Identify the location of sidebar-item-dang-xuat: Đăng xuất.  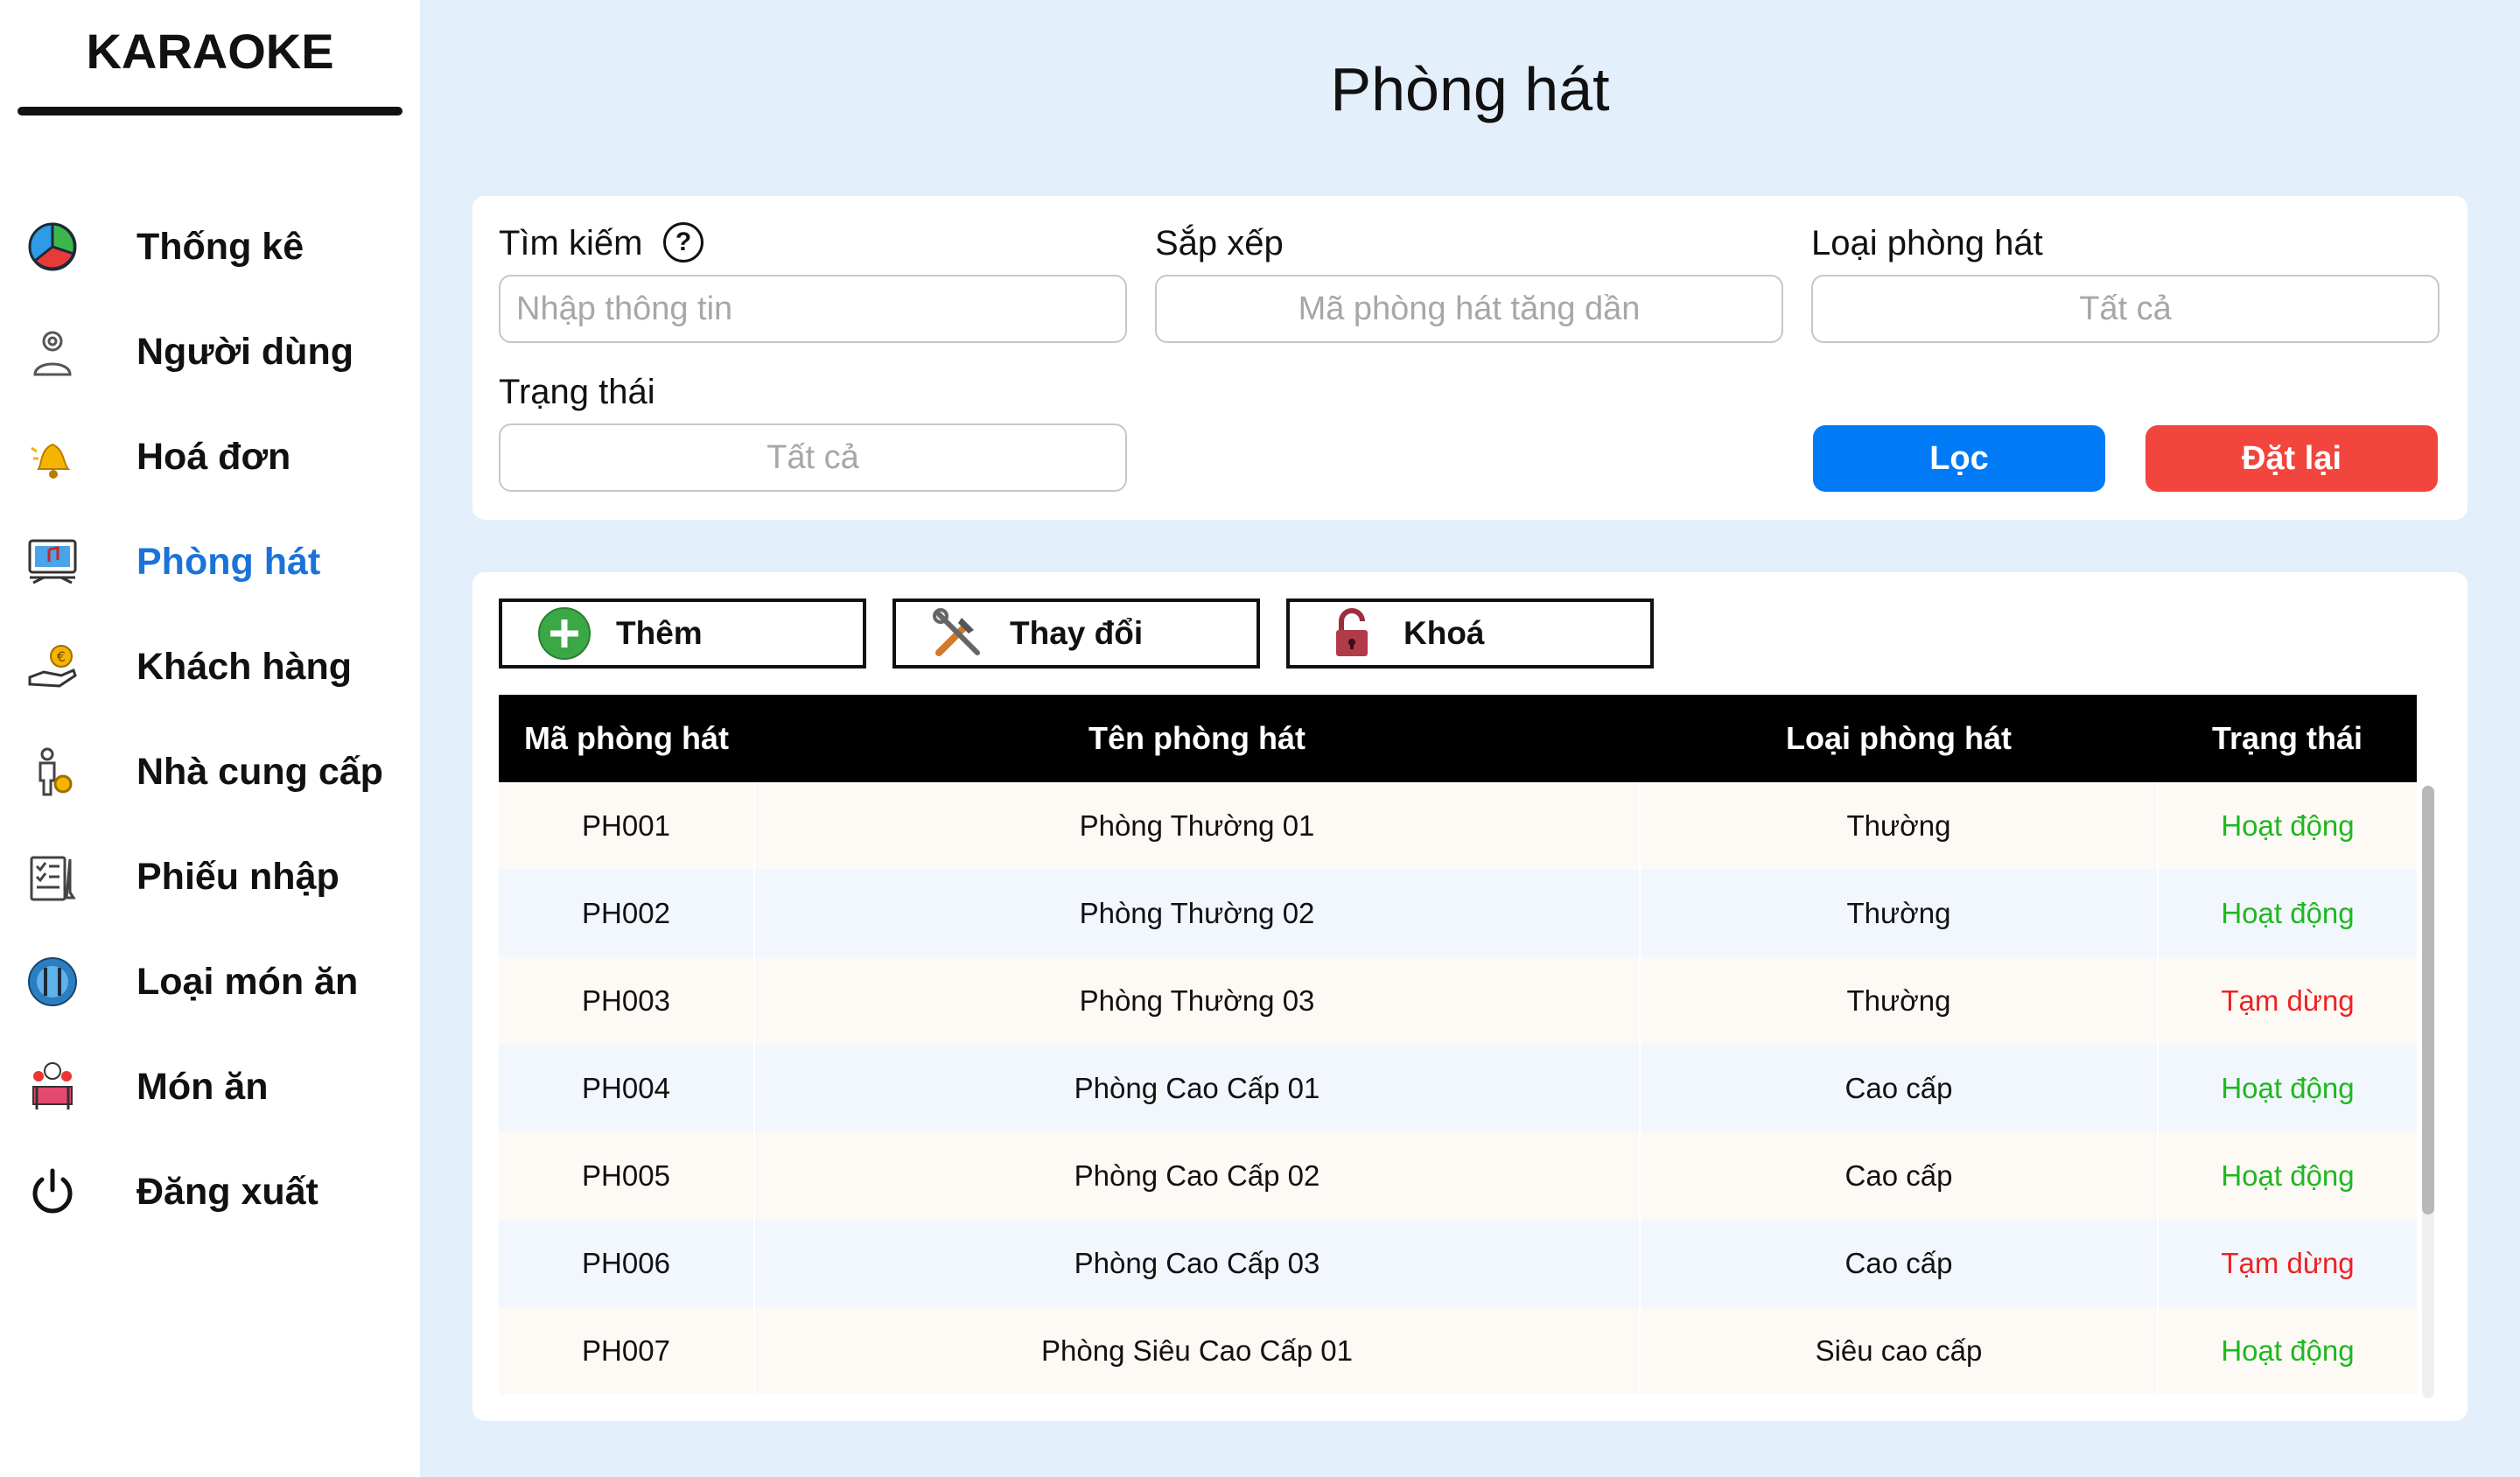
(217, 1192).